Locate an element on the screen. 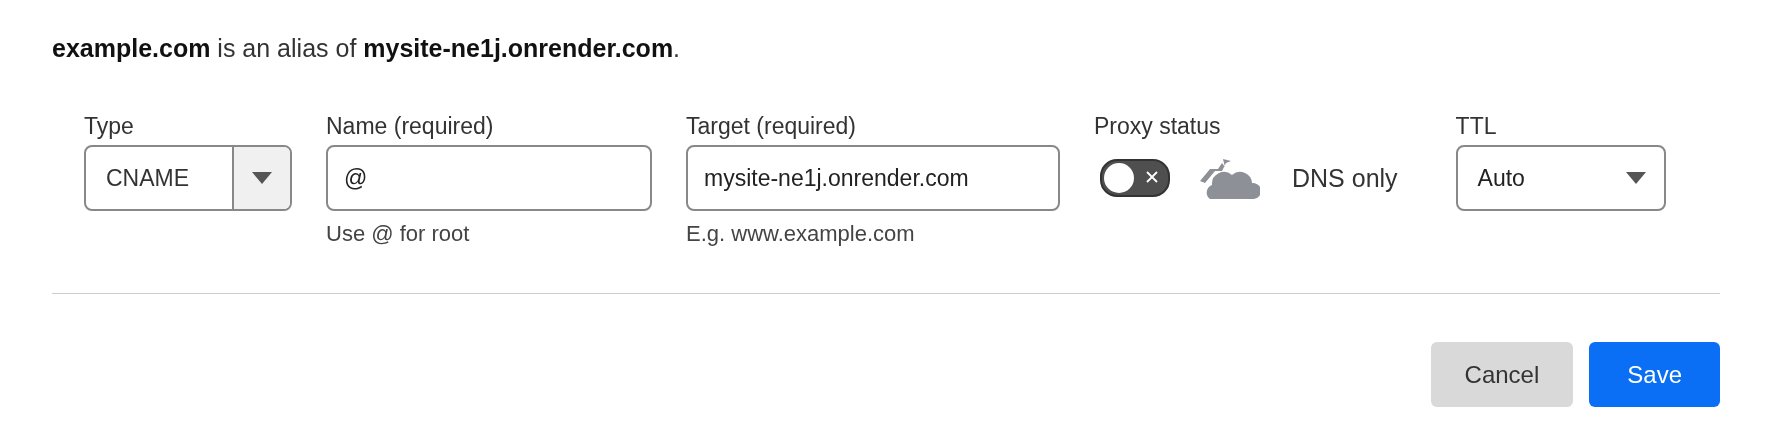 This screenshot has width=1772, height=444. field-hint: Use @ for root is located at coordinates (398, 234).